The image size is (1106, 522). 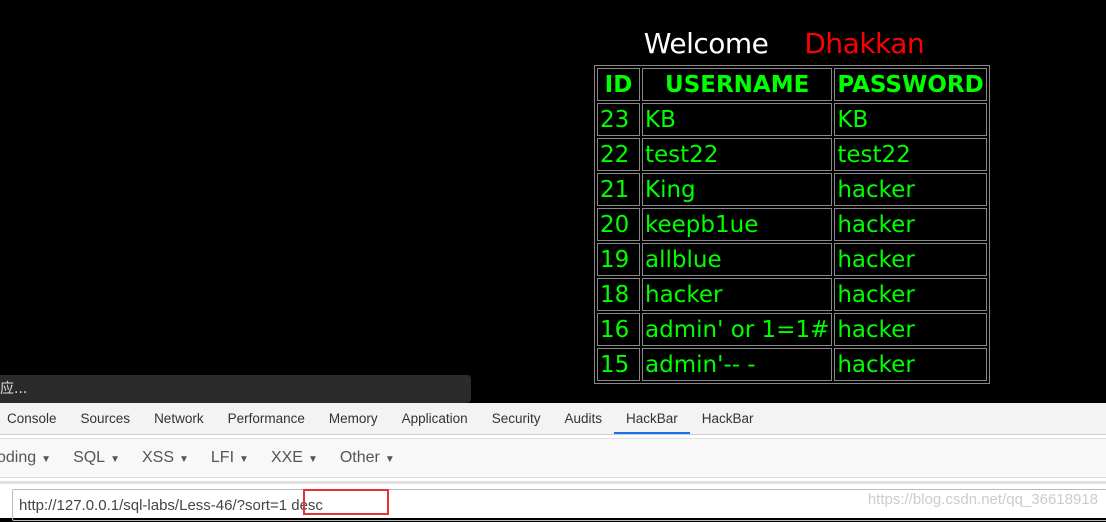 What do you see at coordinates (737, 224) in the screenshot?
I see `cell-username: keepb1ue` at bounding box center [737, 224].